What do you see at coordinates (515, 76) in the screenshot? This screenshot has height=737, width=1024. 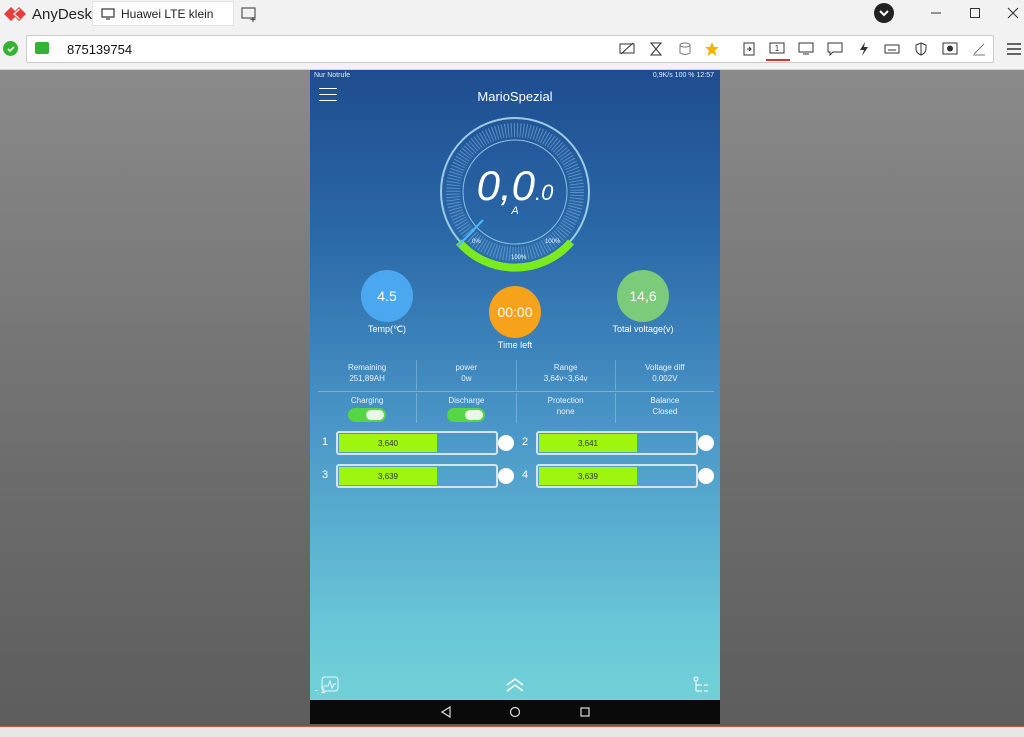 I see `phone-status-bar: Nur Notrufe 0,9K/s 100 % 12:57` at bounding box center [515, 76].